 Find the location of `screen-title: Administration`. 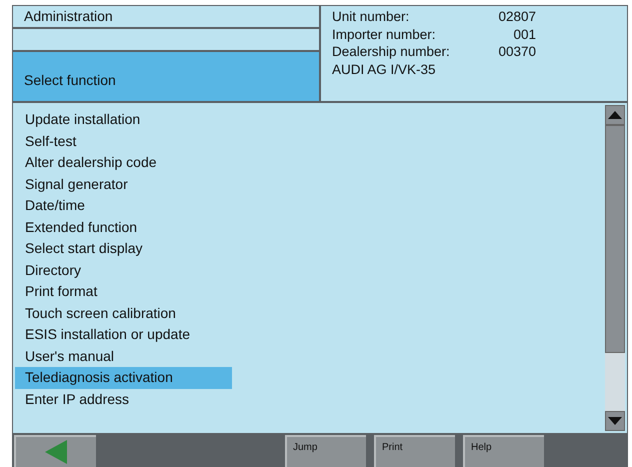

screen-title: Administration is located at coordinates (68, 16).